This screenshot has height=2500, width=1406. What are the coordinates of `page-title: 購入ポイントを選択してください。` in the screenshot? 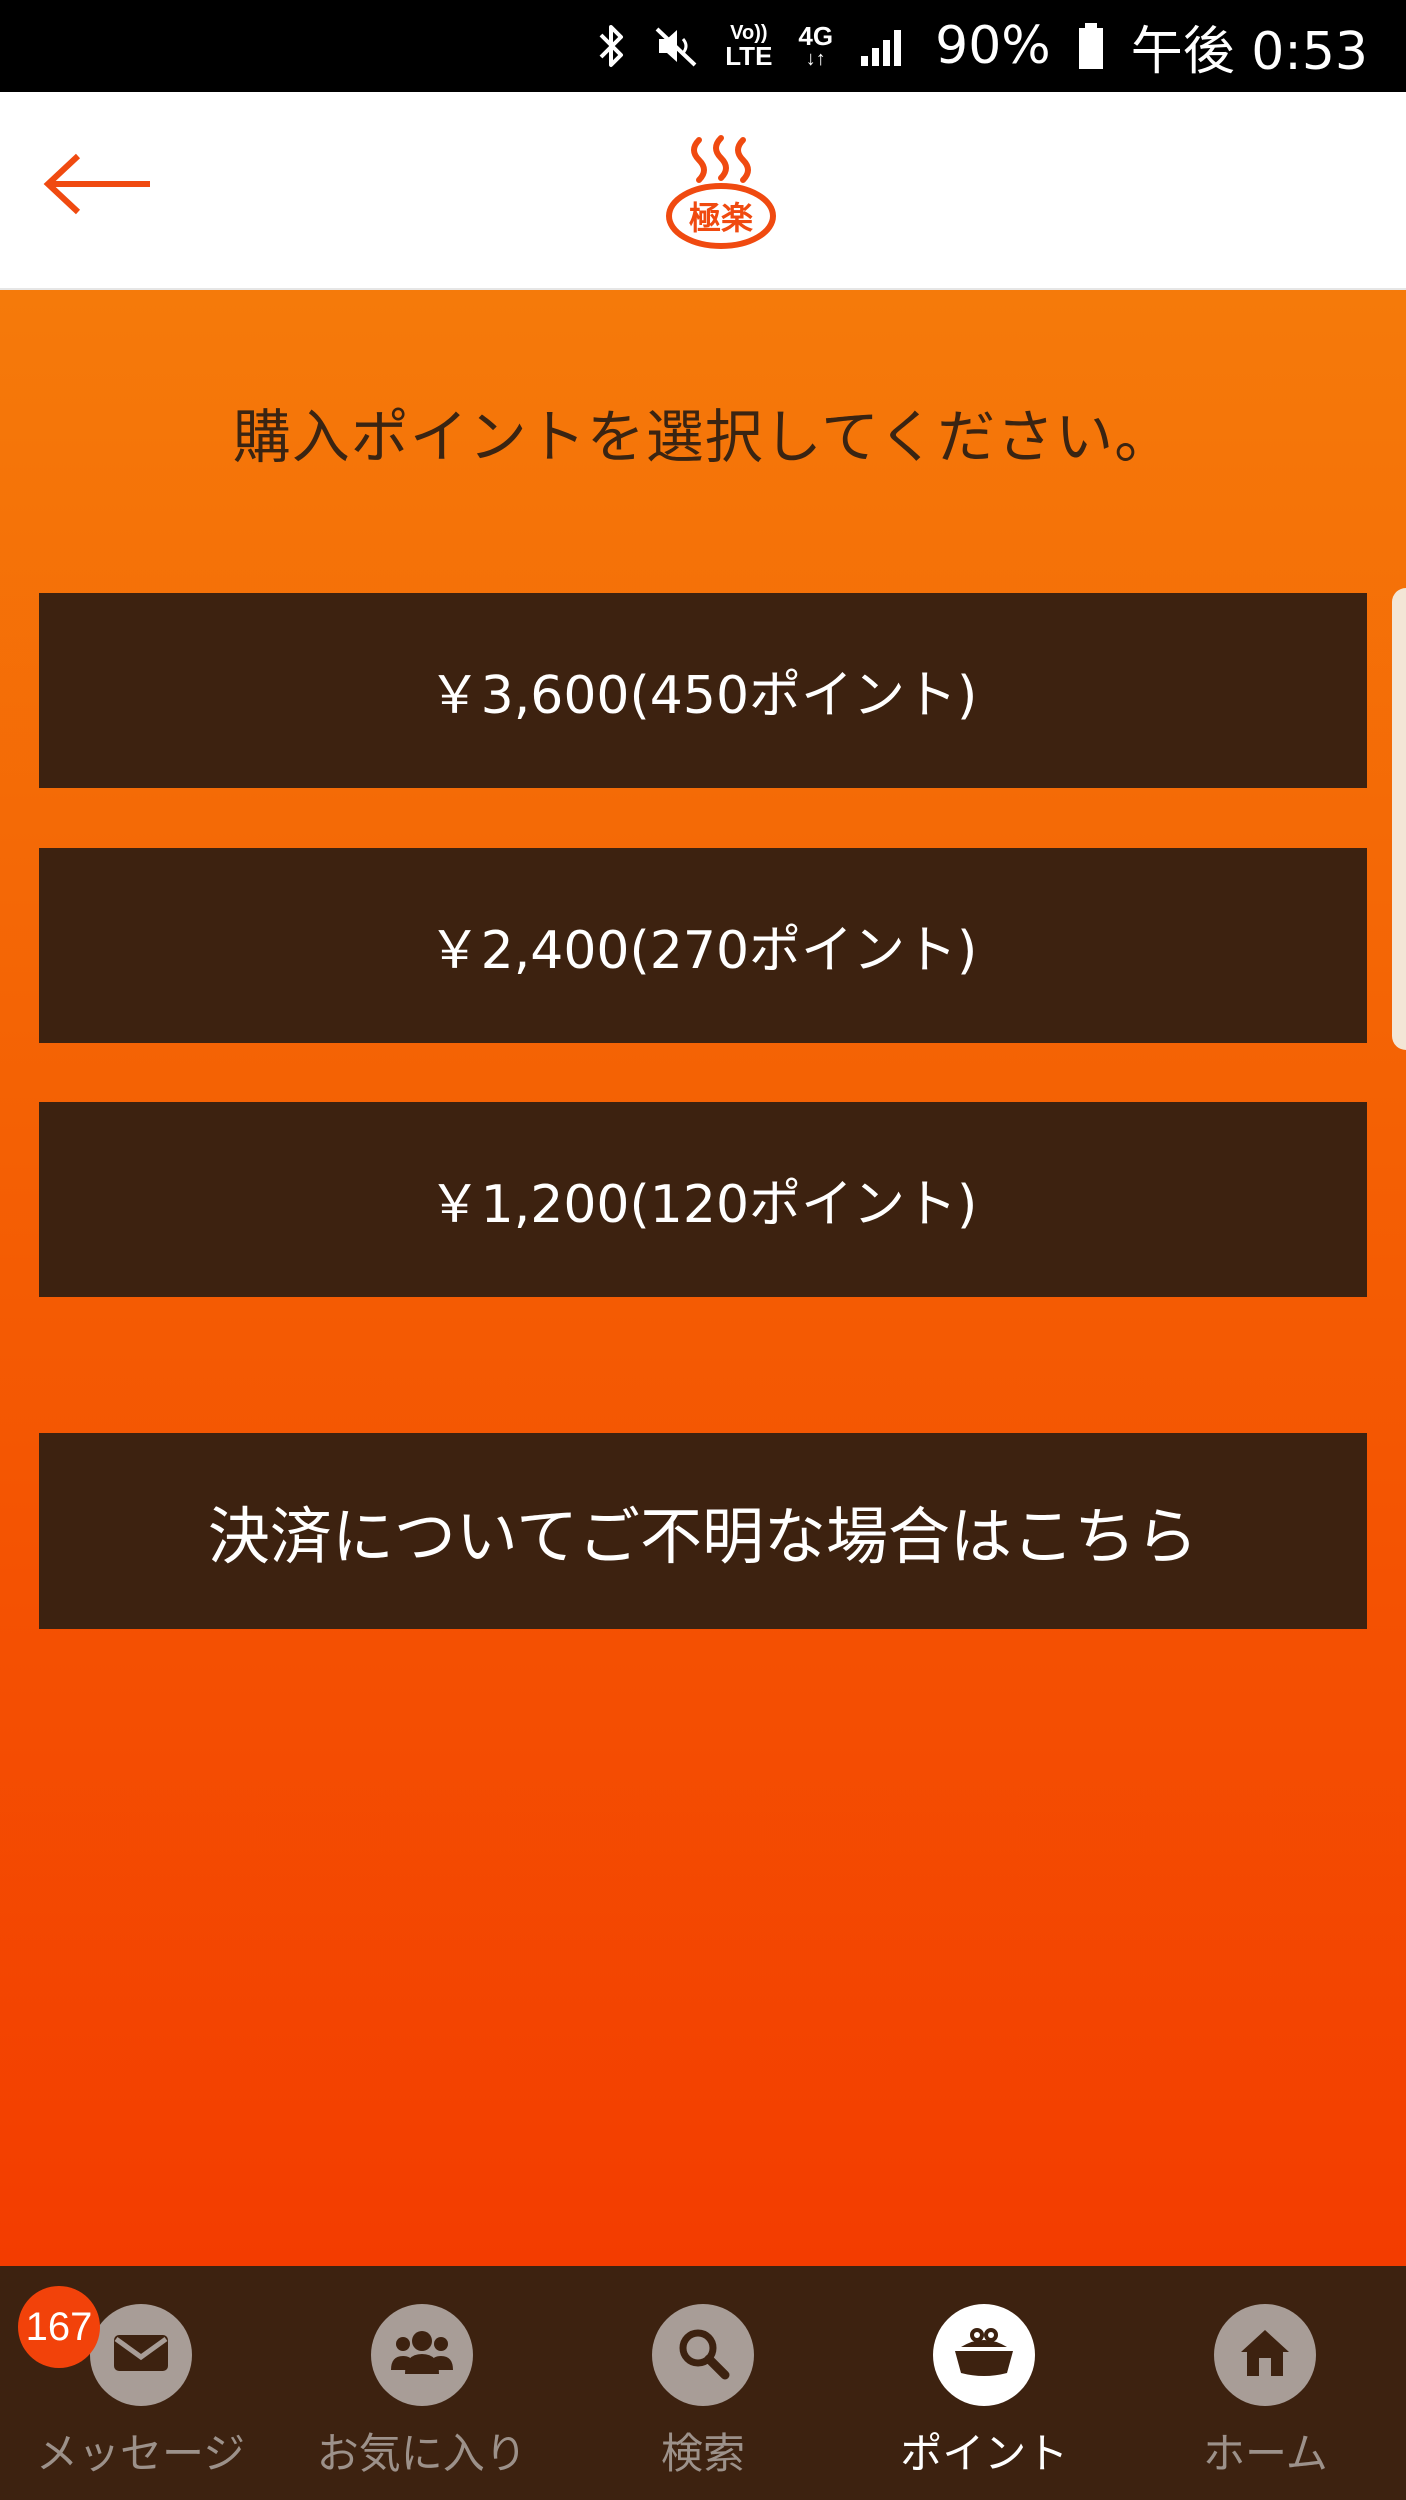 It's located at (703, 437).